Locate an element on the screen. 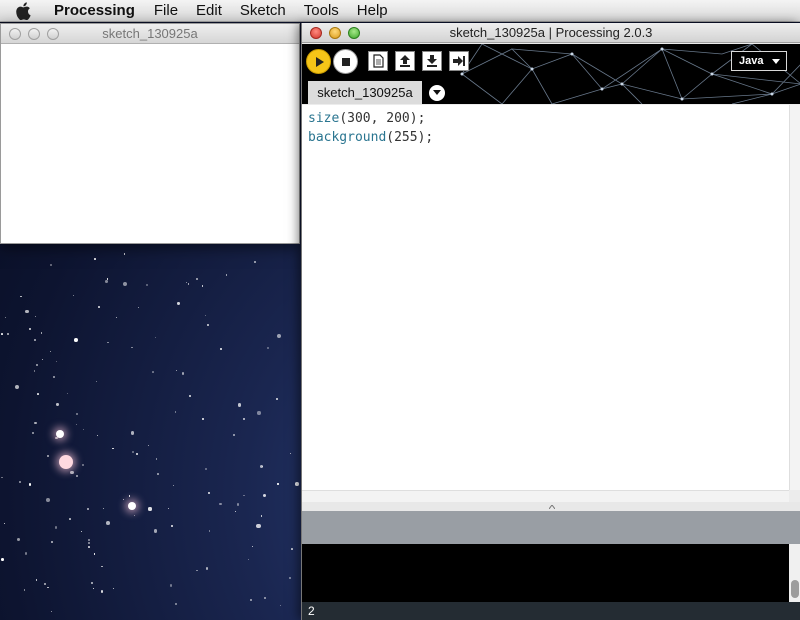 The height and width of the screenshot is (620, 800). menu-sketch: Sketch is located at coordinates (263, 11).